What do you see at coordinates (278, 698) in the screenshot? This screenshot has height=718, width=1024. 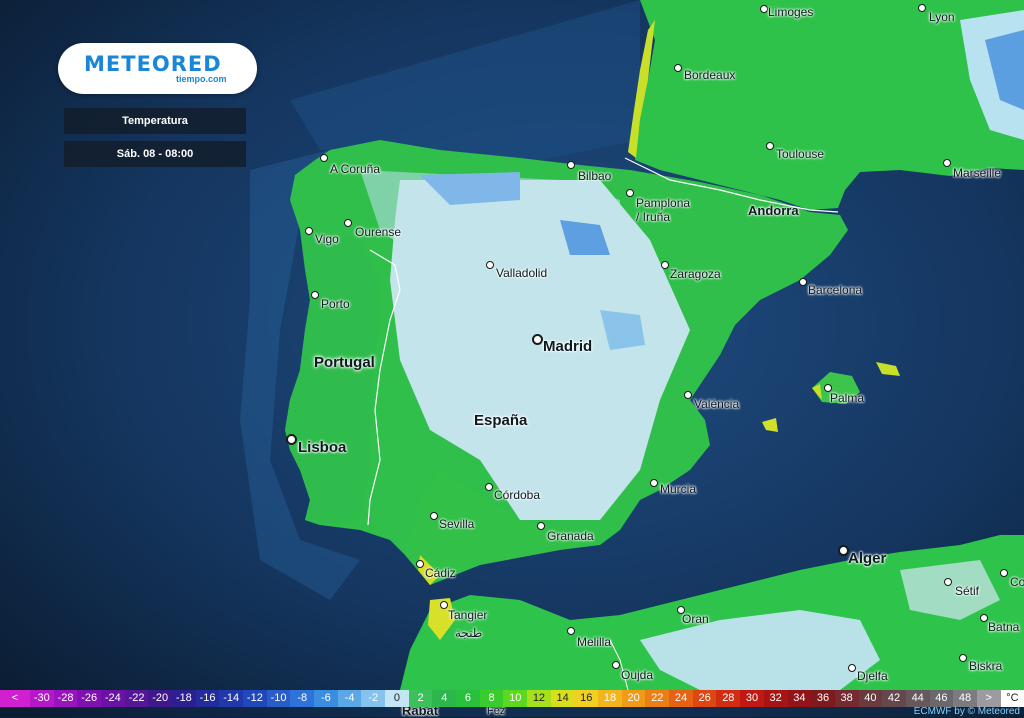 I see `legend-cell: -10` at bounding box center [278, 698].